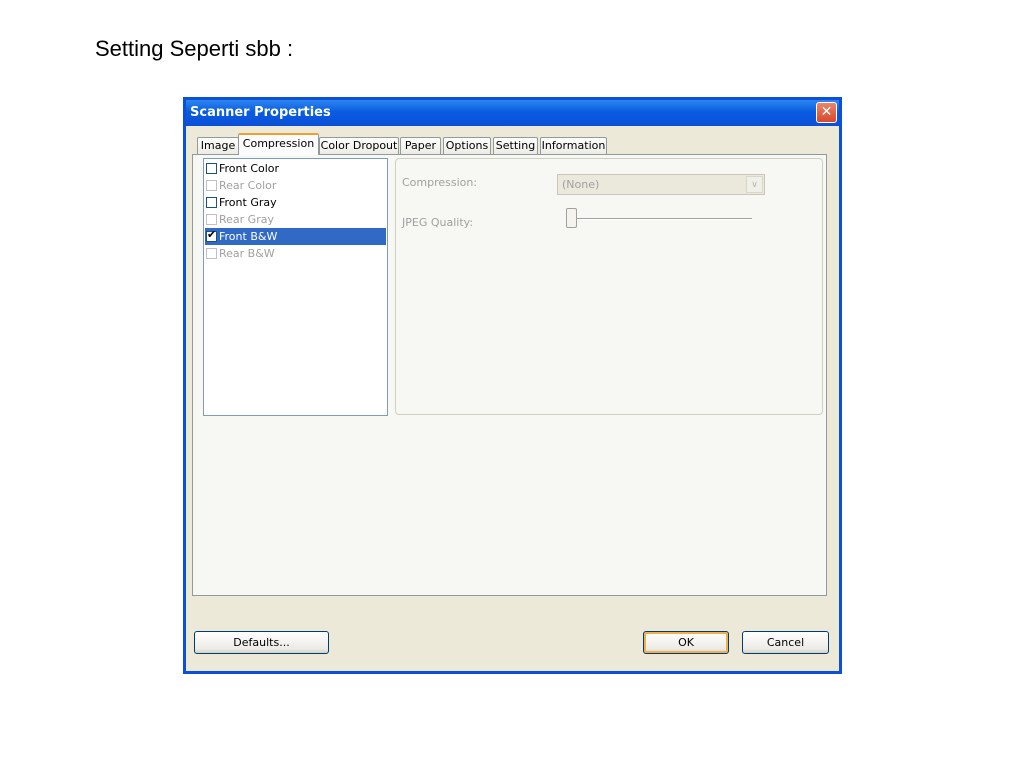 The width and height of the screenshot is (1024, 768). Describe the element at coordinates (440, 182) in the screenshot. I see `compression-label: Compression:` at that location.